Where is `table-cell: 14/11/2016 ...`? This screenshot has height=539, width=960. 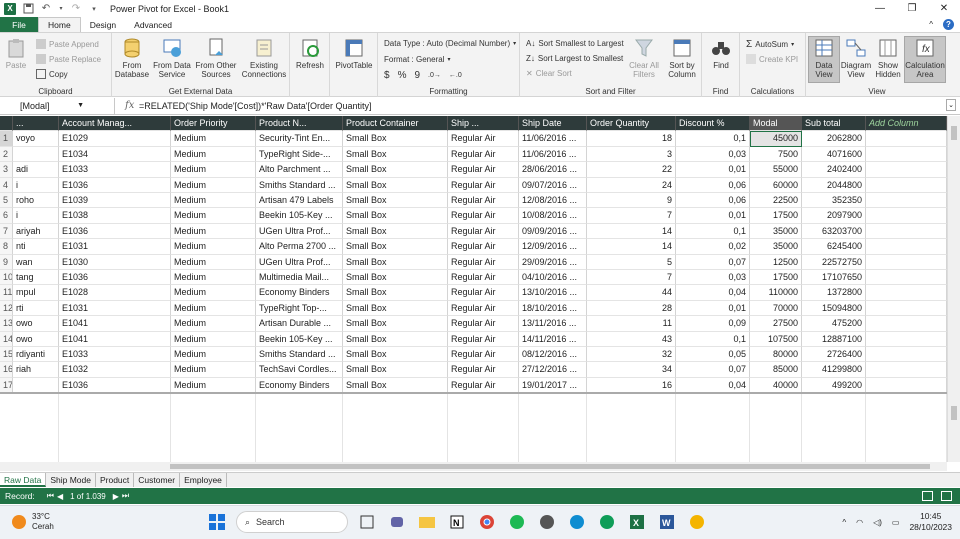 table-cell: 14/11/2016 ... is located at coordinates (553, 339).